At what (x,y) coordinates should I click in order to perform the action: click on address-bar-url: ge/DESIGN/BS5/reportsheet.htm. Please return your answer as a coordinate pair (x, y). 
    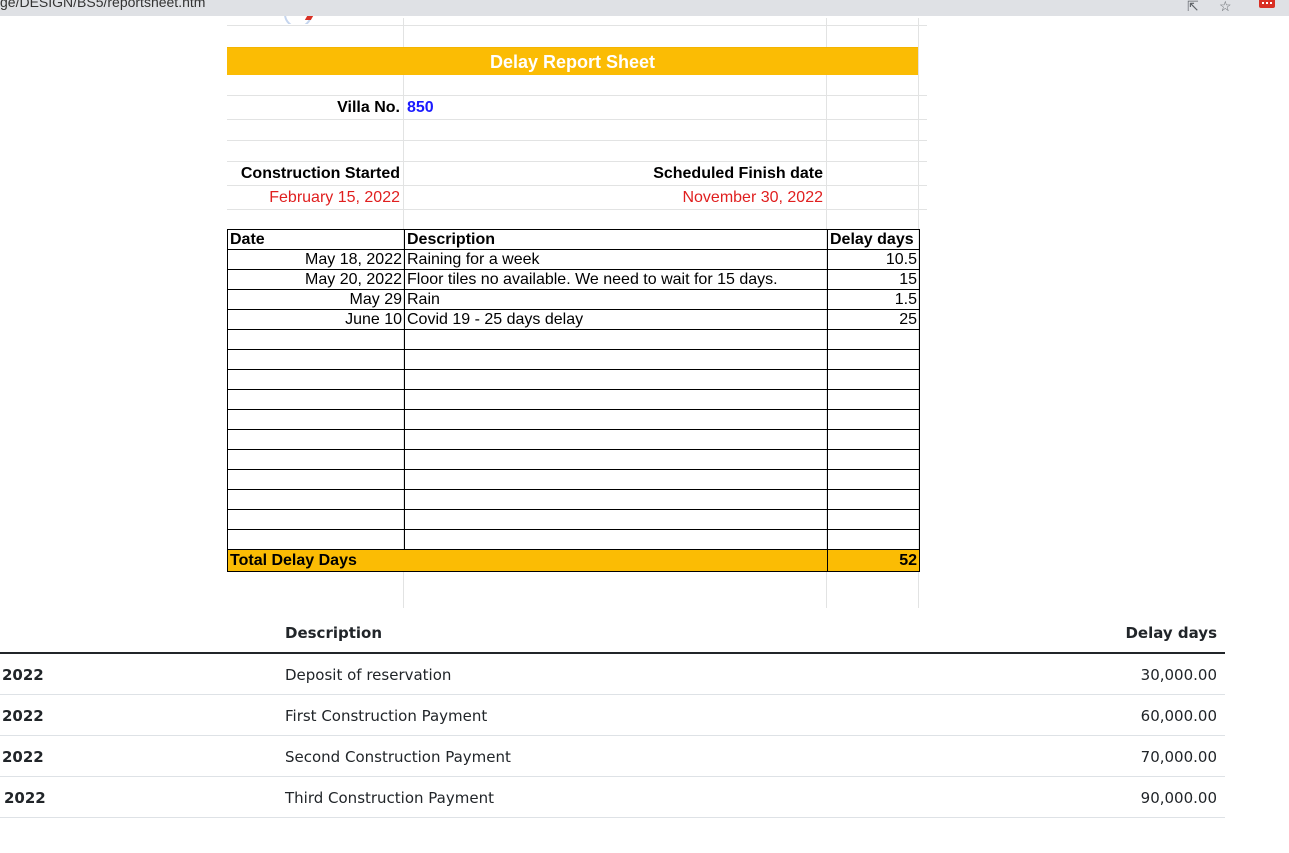
    Looking at the image, I should click on (102, 5).